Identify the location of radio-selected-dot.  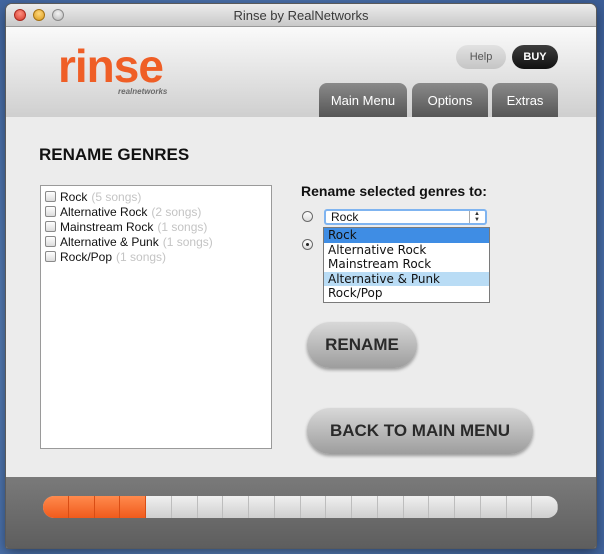
(307, 244).